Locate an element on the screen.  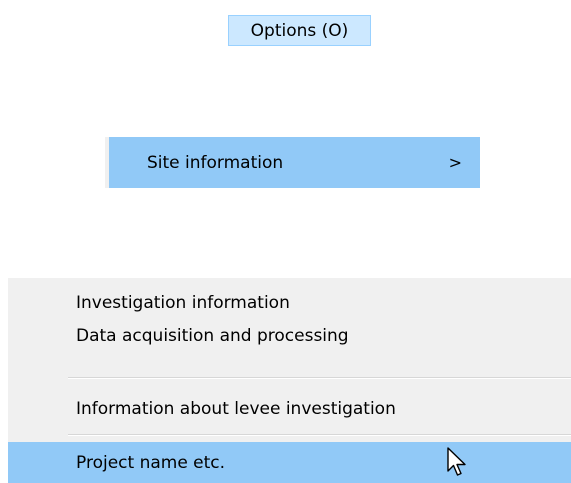
menu-item-information-about-levee-investigation: Information about levee investigation is located at coordinates (289, 409).